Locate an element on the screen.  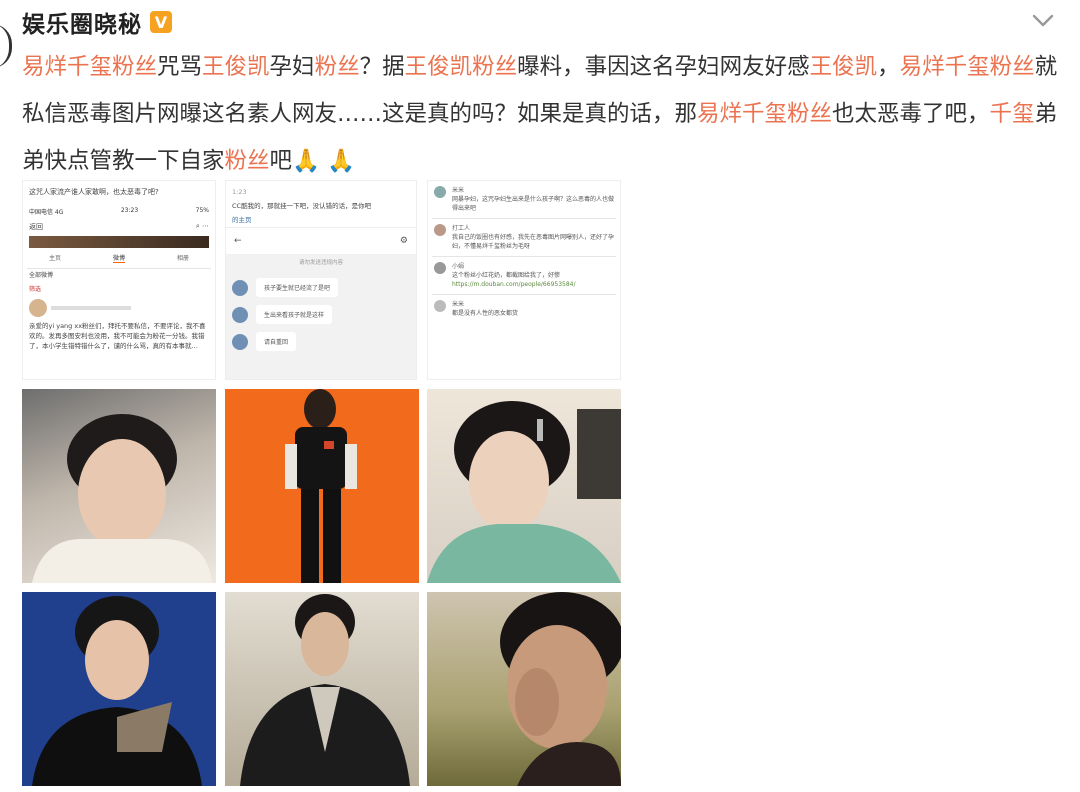
message-time: 1:23 is located at coordinates (239, 192).